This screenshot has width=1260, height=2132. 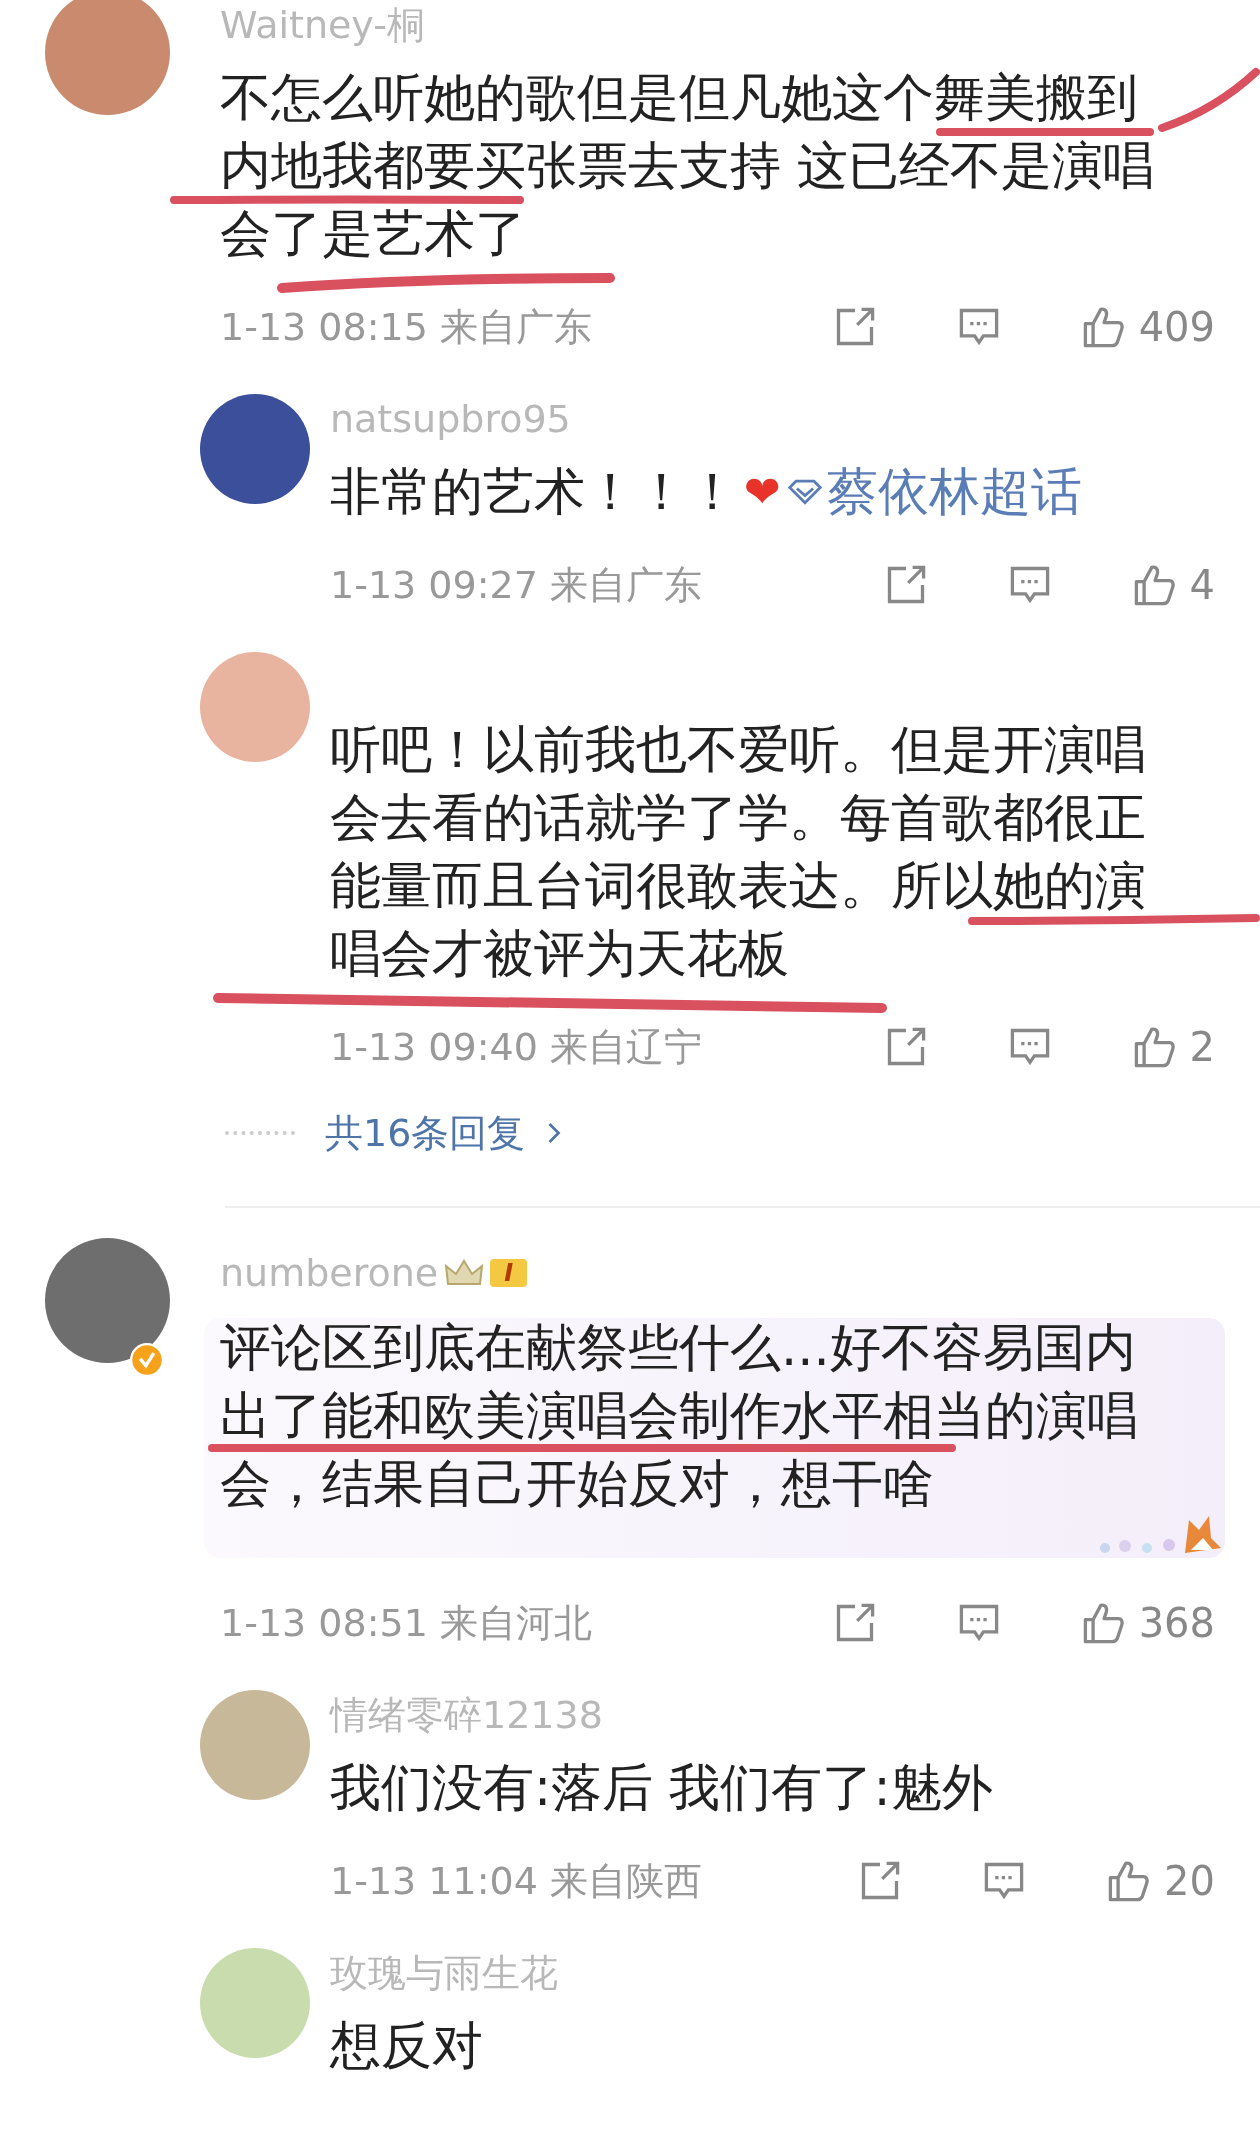 I want to click on topic-link: 蔡依林超话, so click(x=934, y=492).